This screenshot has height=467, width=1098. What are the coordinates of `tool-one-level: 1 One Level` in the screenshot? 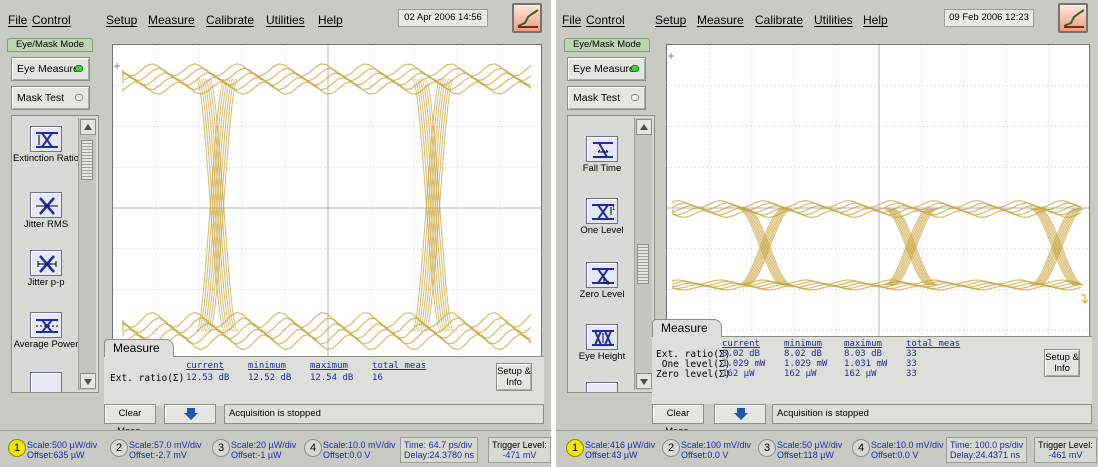 It's located at (602, 217).